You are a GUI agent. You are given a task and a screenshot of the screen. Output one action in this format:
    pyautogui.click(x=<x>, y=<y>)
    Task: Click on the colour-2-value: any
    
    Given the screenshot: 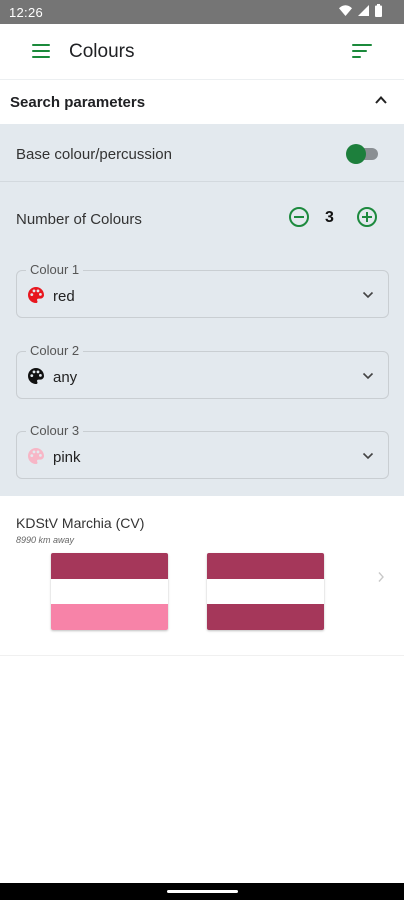 What is the action you would take?
    pyautogui.click(x=65, y=377)
    